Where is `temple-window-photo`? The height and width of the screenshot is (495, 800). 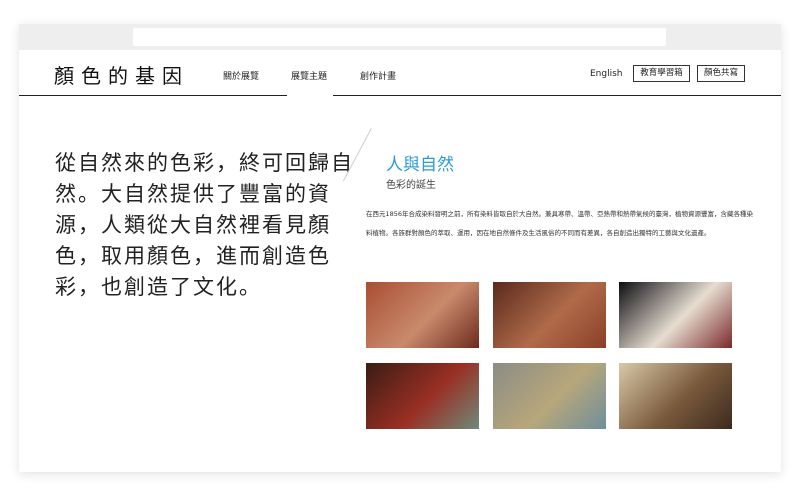 temple-window-photo is located at coordinates (422, 396).